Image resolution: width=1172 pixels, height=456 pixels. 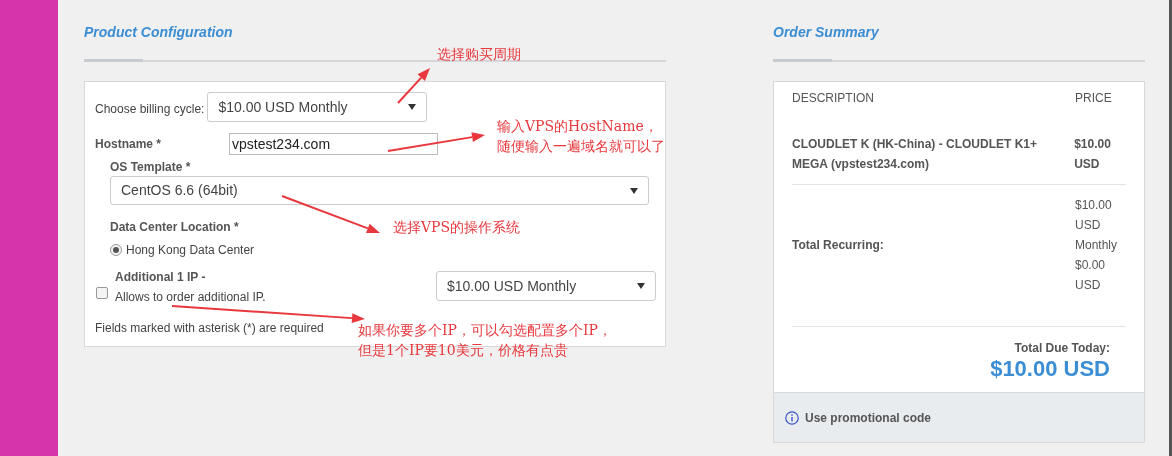 What do you see at coordinates (1093, 154) in the screenshot?
I see `item-price: $10.00 USD` at bounding box center [1093, 154].